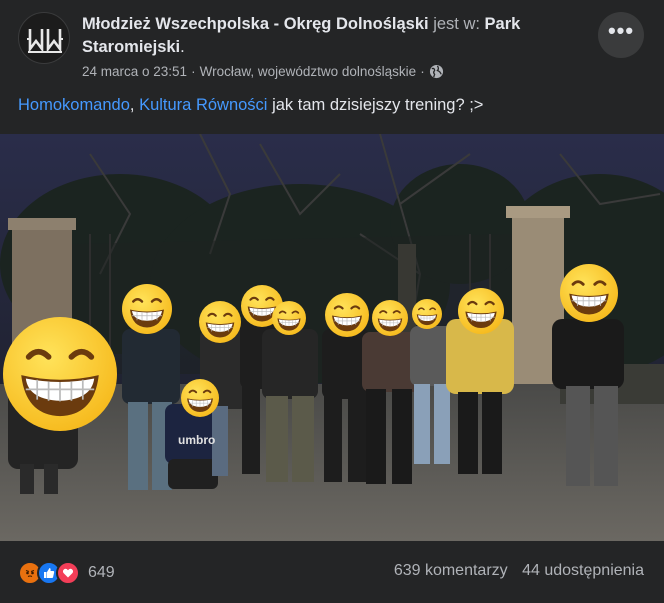 The image size is (664, 603). Describe the element at coordinates (621, 30) in the screenshot. I see `more-icon: •••` at that location.